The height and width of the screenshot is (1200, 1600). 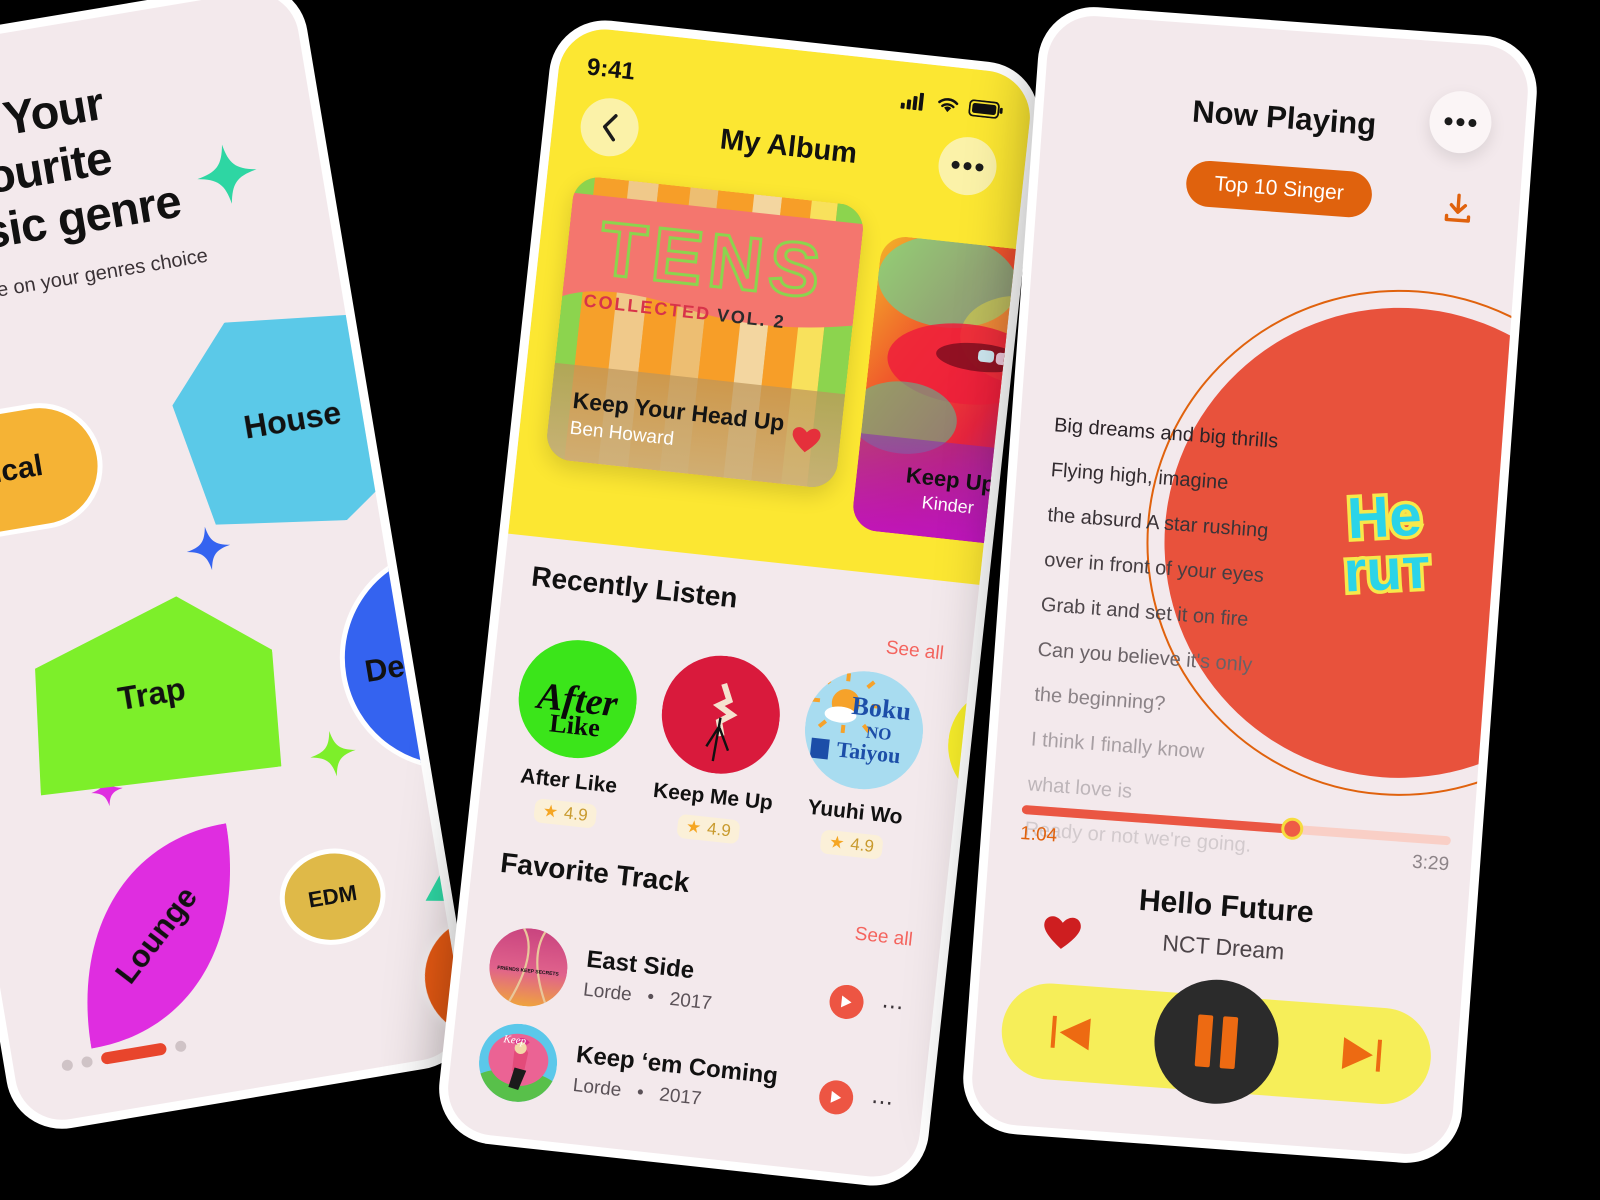 I want to click on back-button, so click(x=609, y=127).